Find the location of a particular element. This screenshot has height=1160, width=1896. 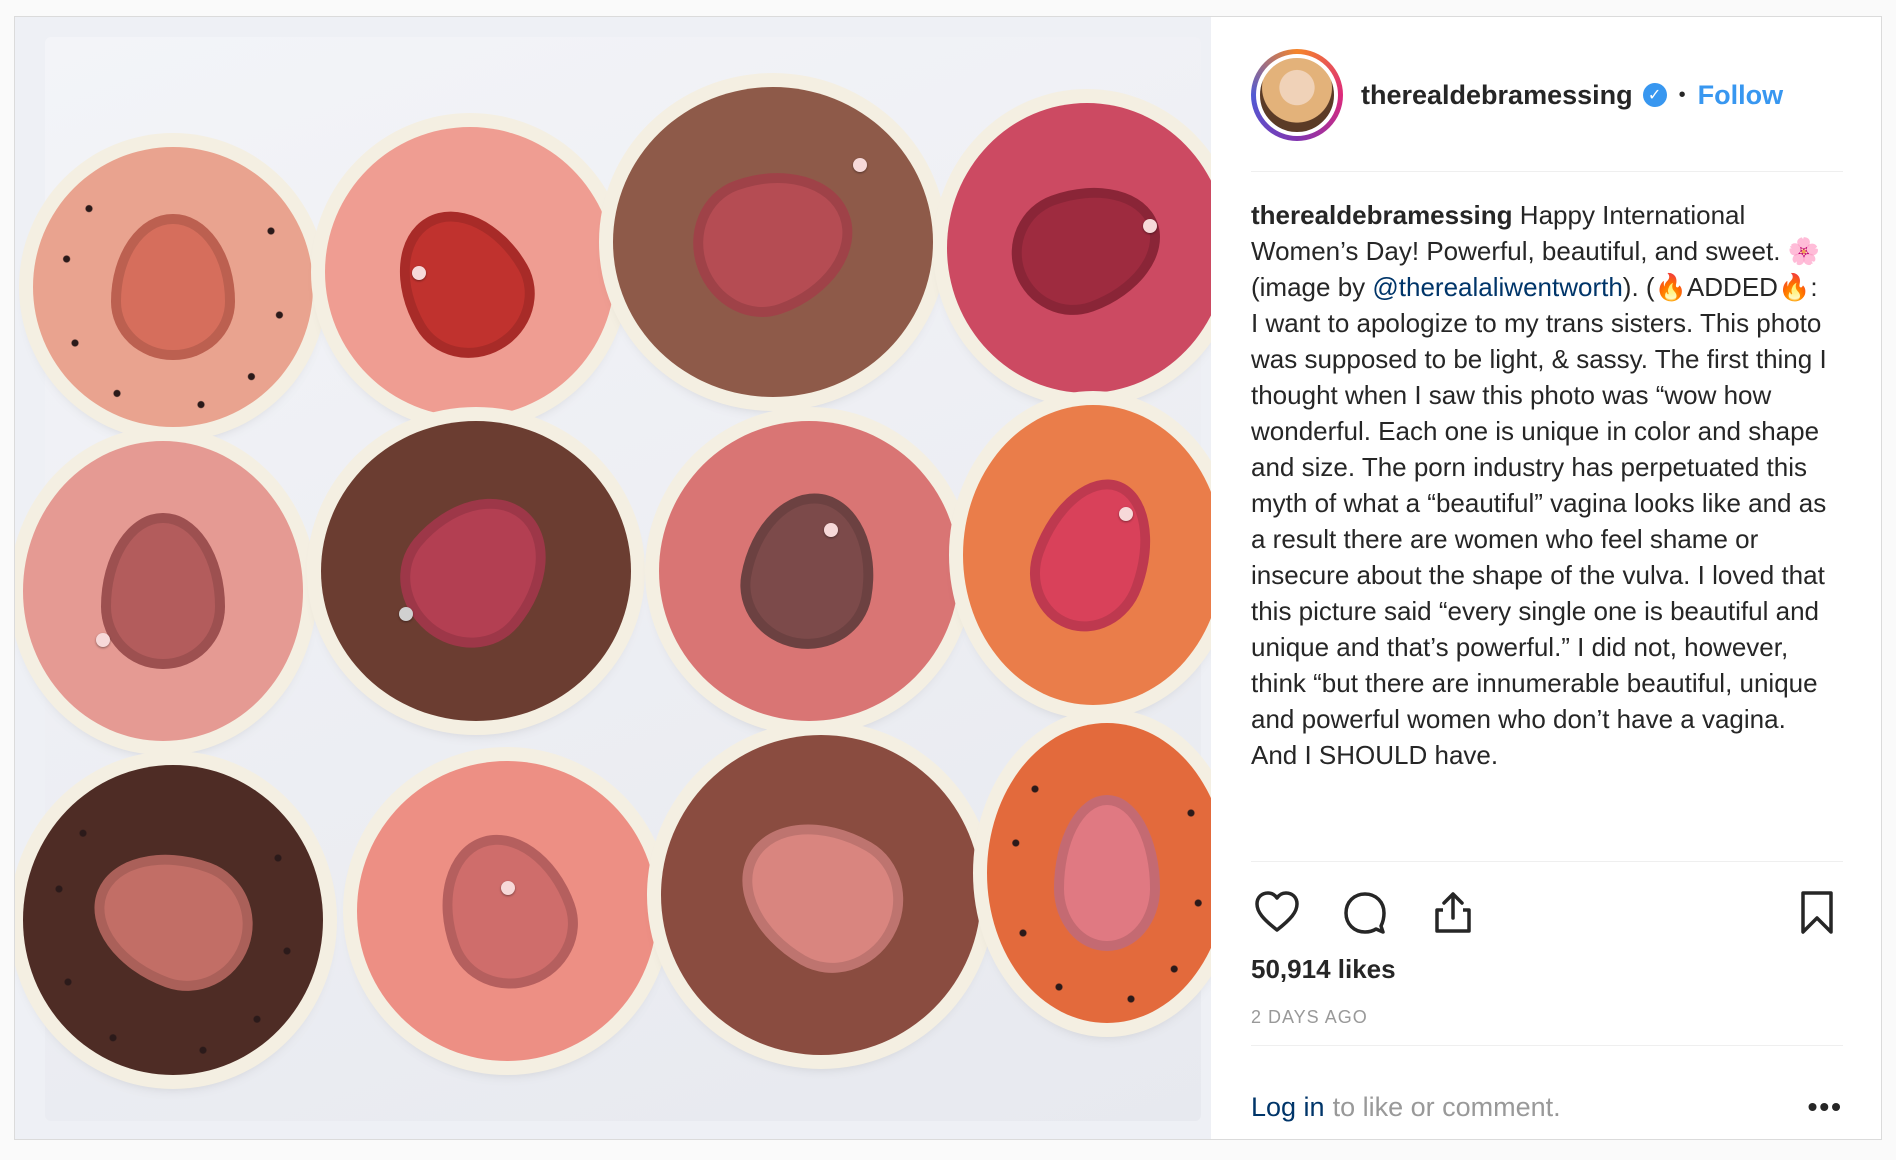

share-icon is located at coordinates (1453, 912).